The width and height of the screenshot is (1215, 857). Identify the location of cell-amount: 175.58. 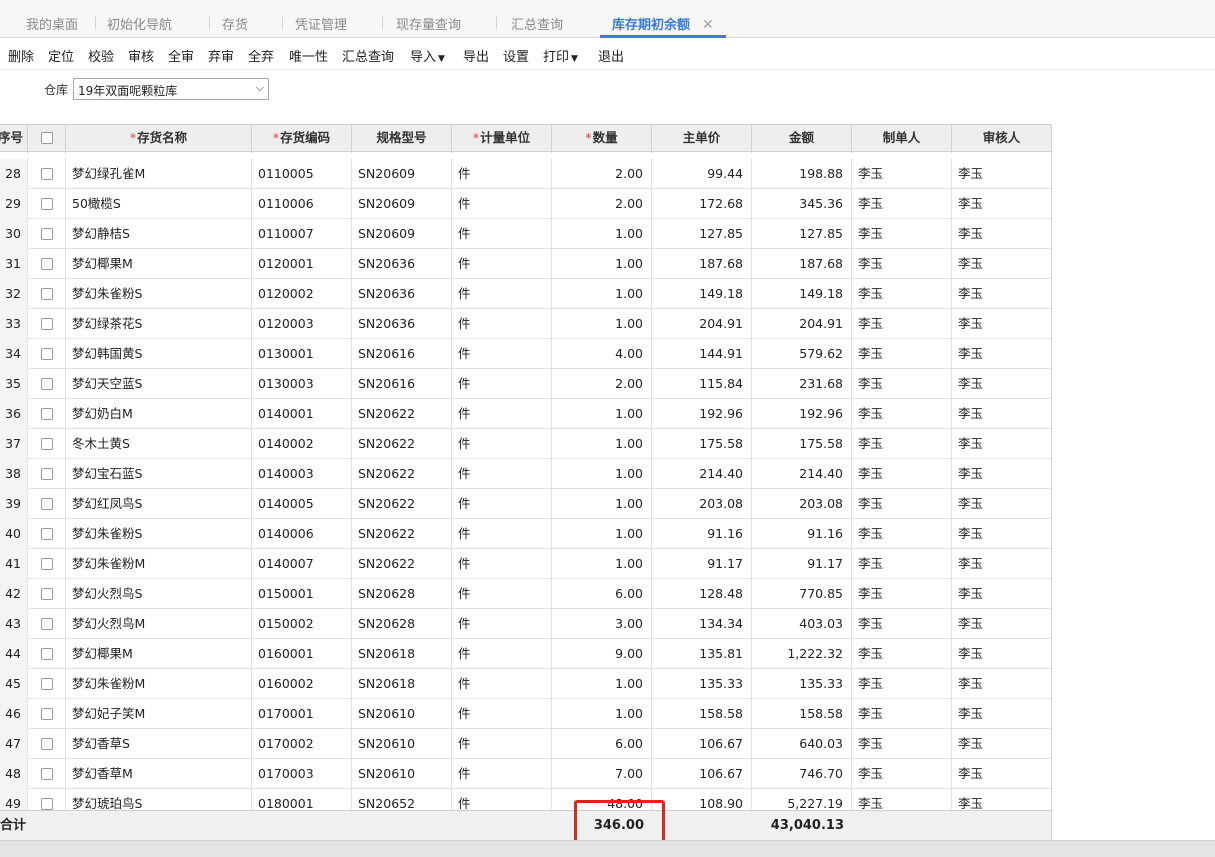
(802, 444).